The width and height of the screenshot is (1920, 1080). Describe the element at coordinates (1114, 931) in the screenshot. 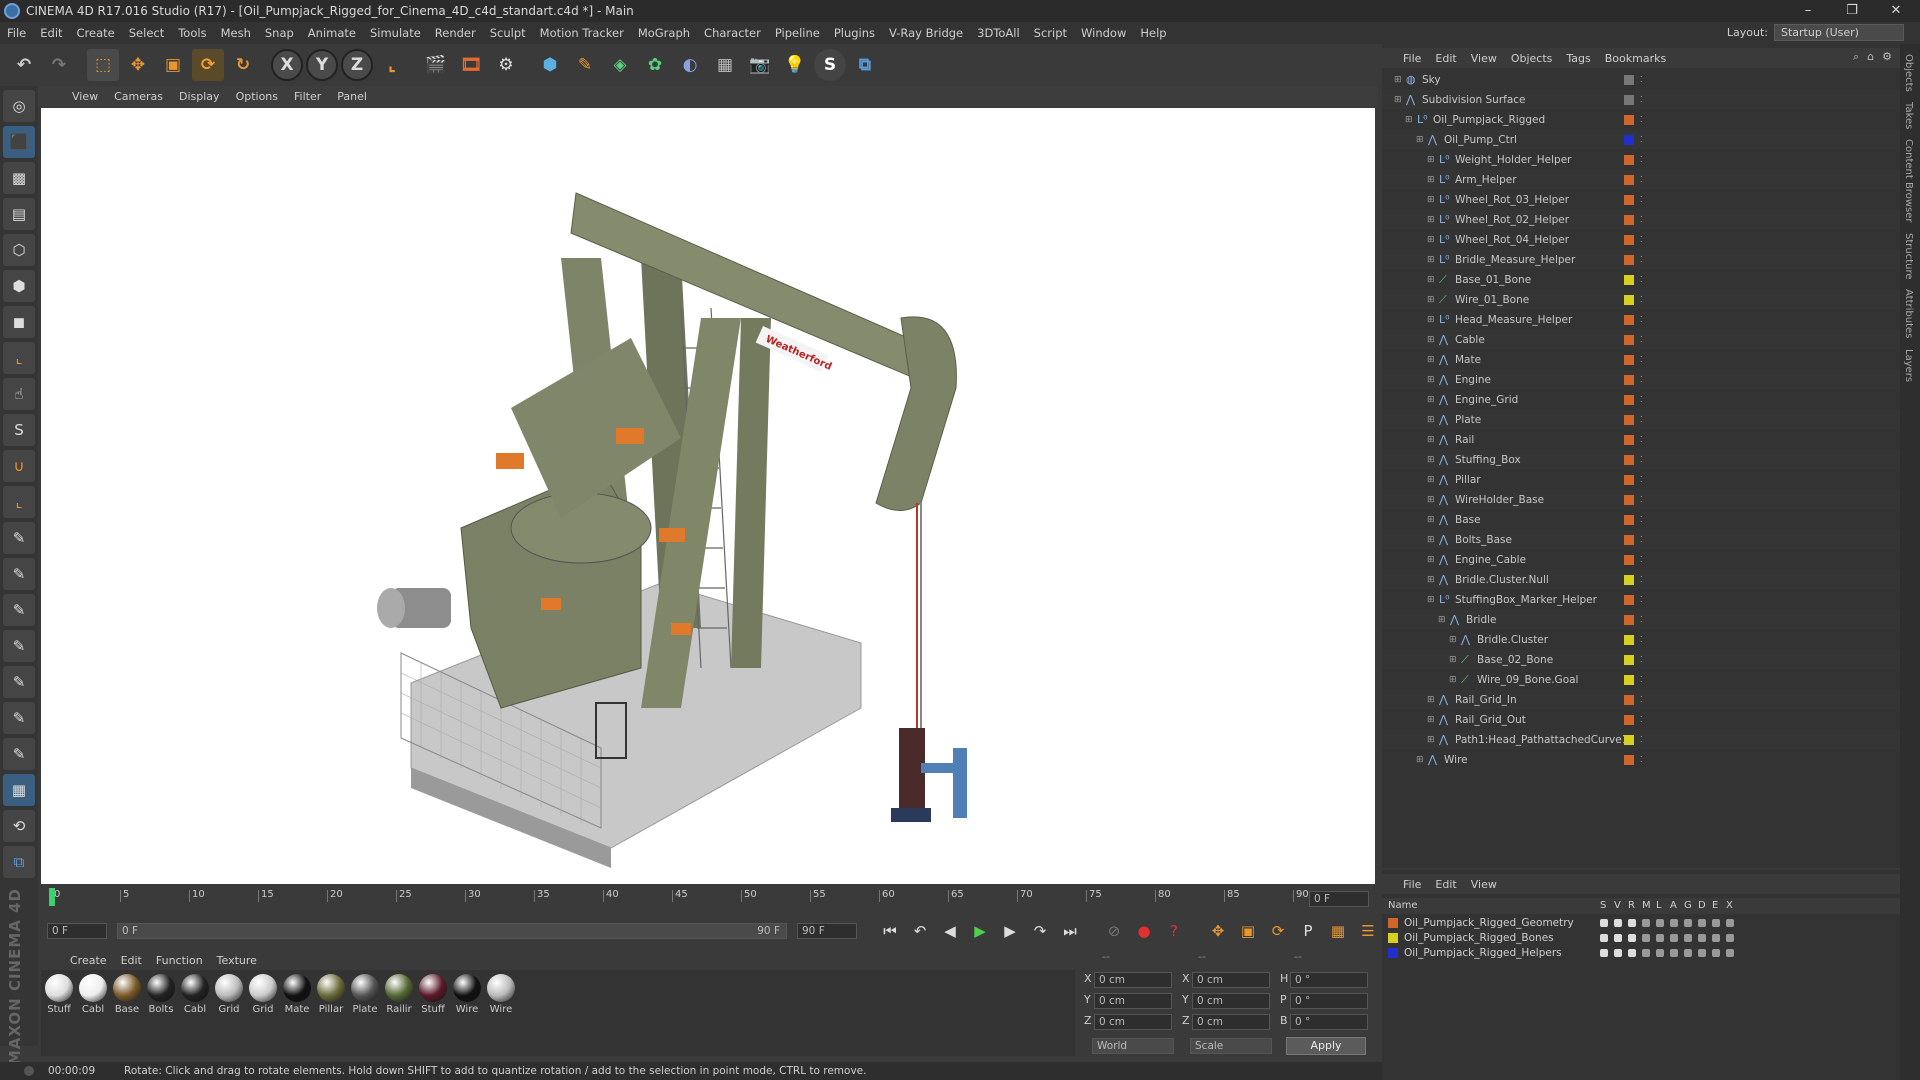

I see `record-disabled-icon: ⊘` at that location.